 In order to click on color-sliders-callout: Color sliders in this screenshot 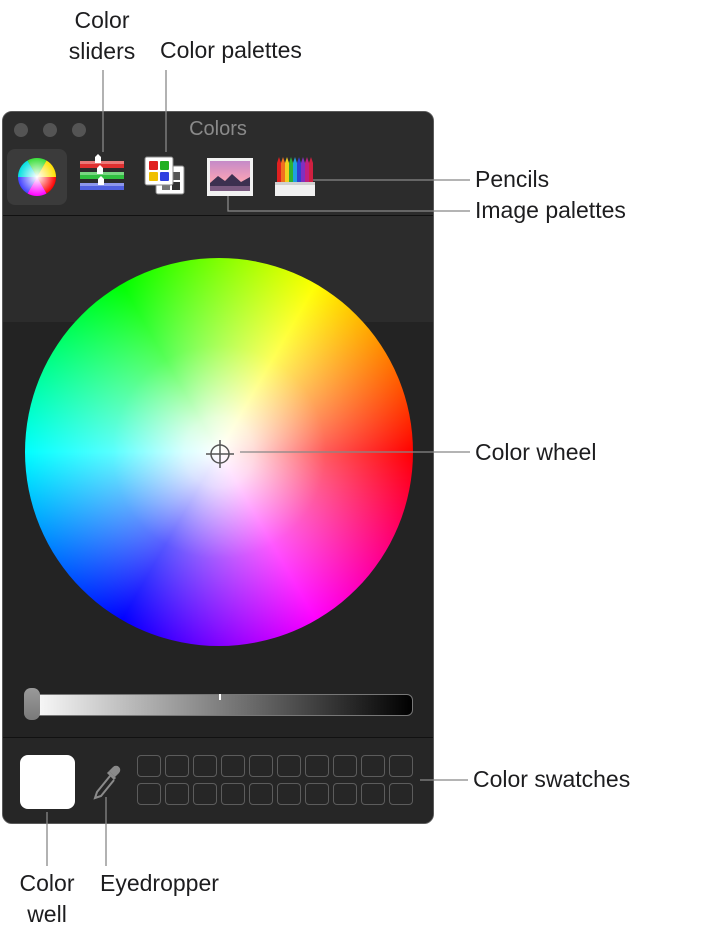, I will do `click(102, 36)`.